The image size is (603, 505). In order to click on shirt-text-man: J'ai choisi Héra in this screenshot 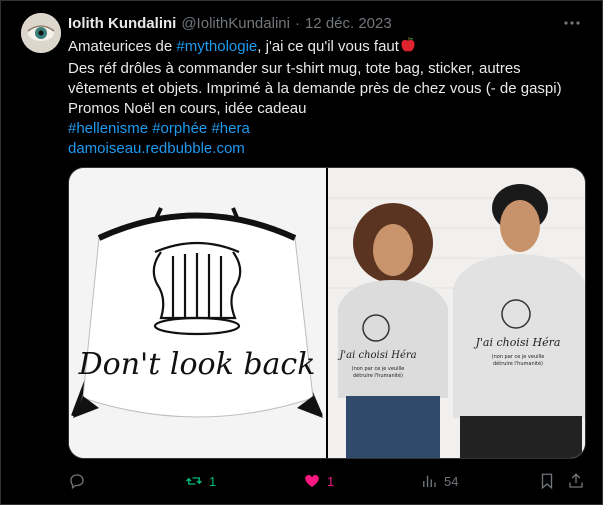, I will do `click(517, 342)`.